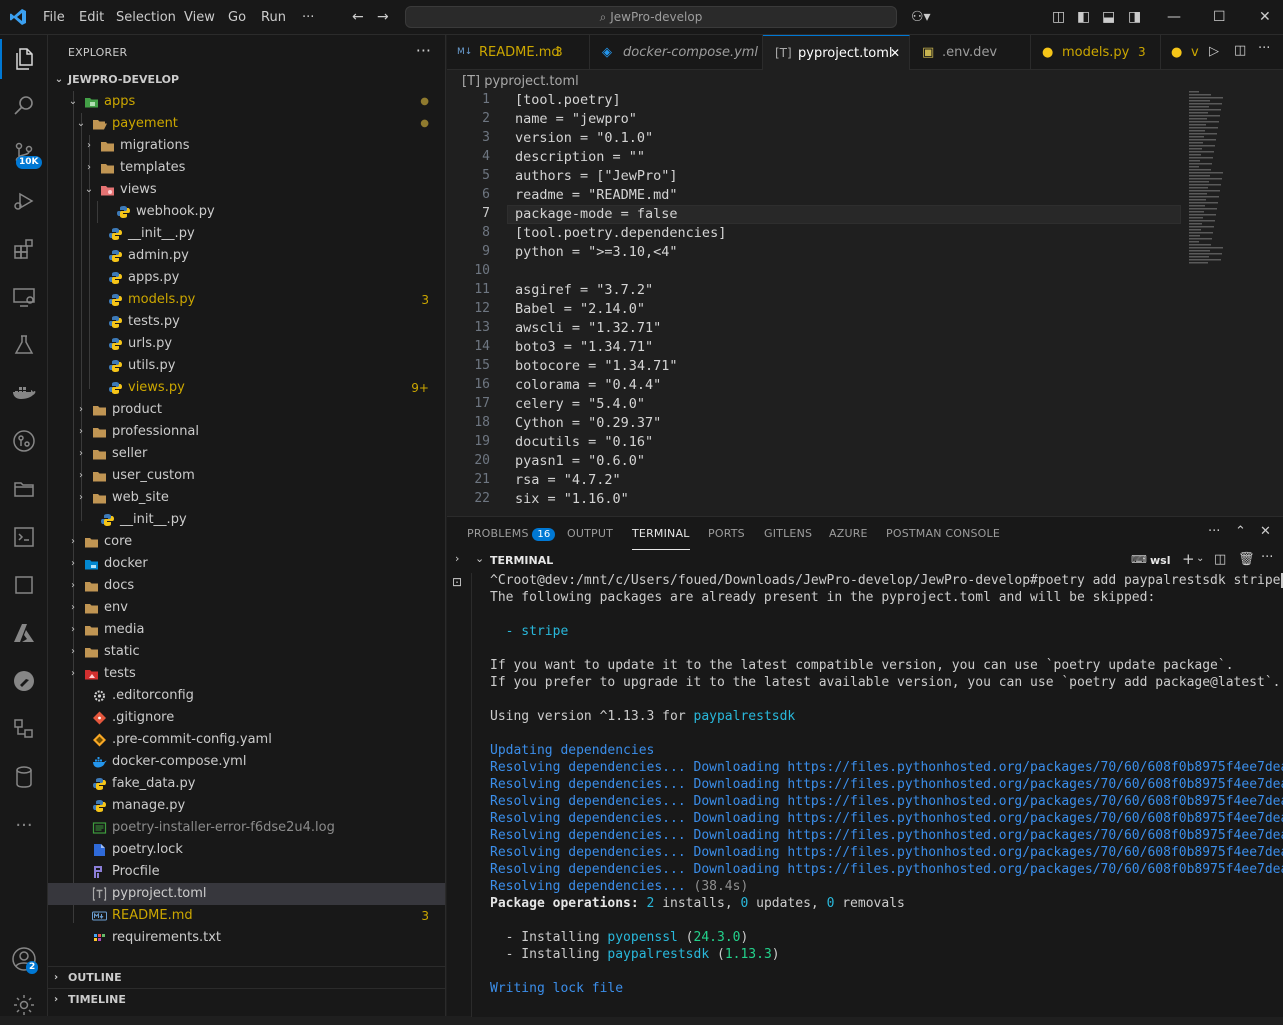  I want to click on maximize-icon: ☐, so click(1219, 17).